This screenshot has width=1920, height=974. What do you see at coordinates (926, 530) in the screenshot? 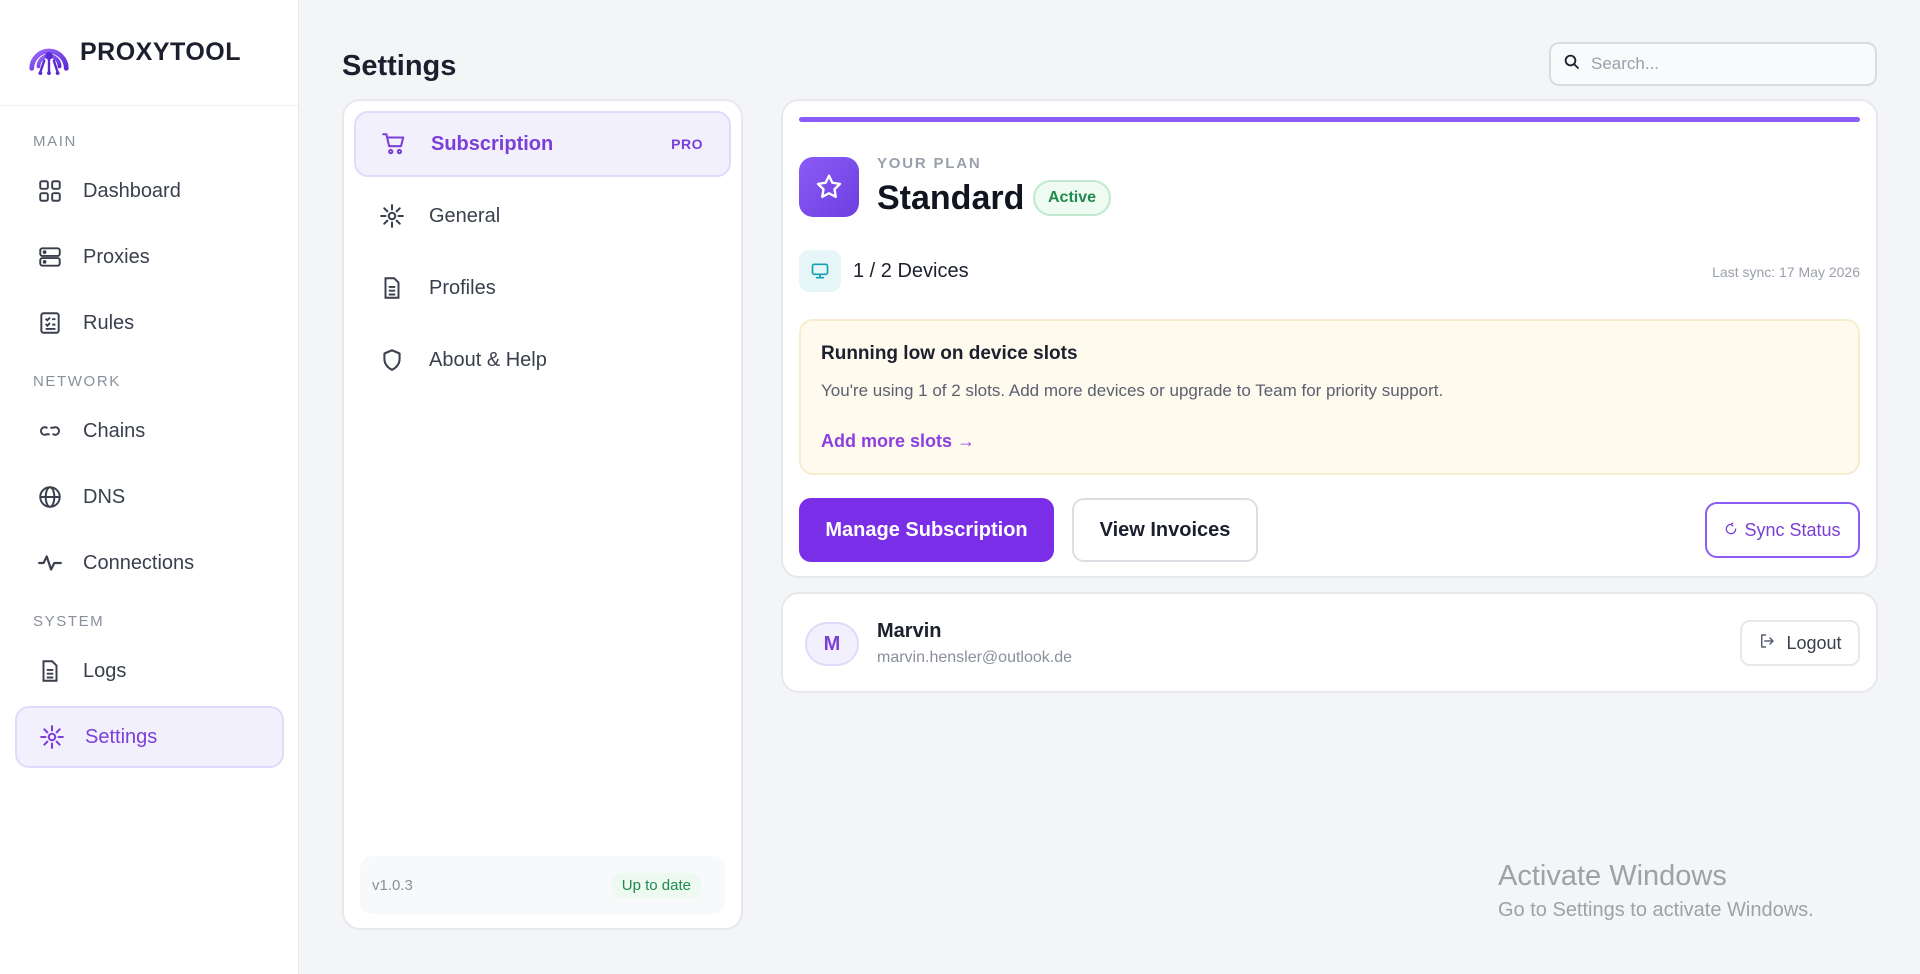
I see `manage-subscription-button: Manage Subscription` at bounding box center [926, 530].